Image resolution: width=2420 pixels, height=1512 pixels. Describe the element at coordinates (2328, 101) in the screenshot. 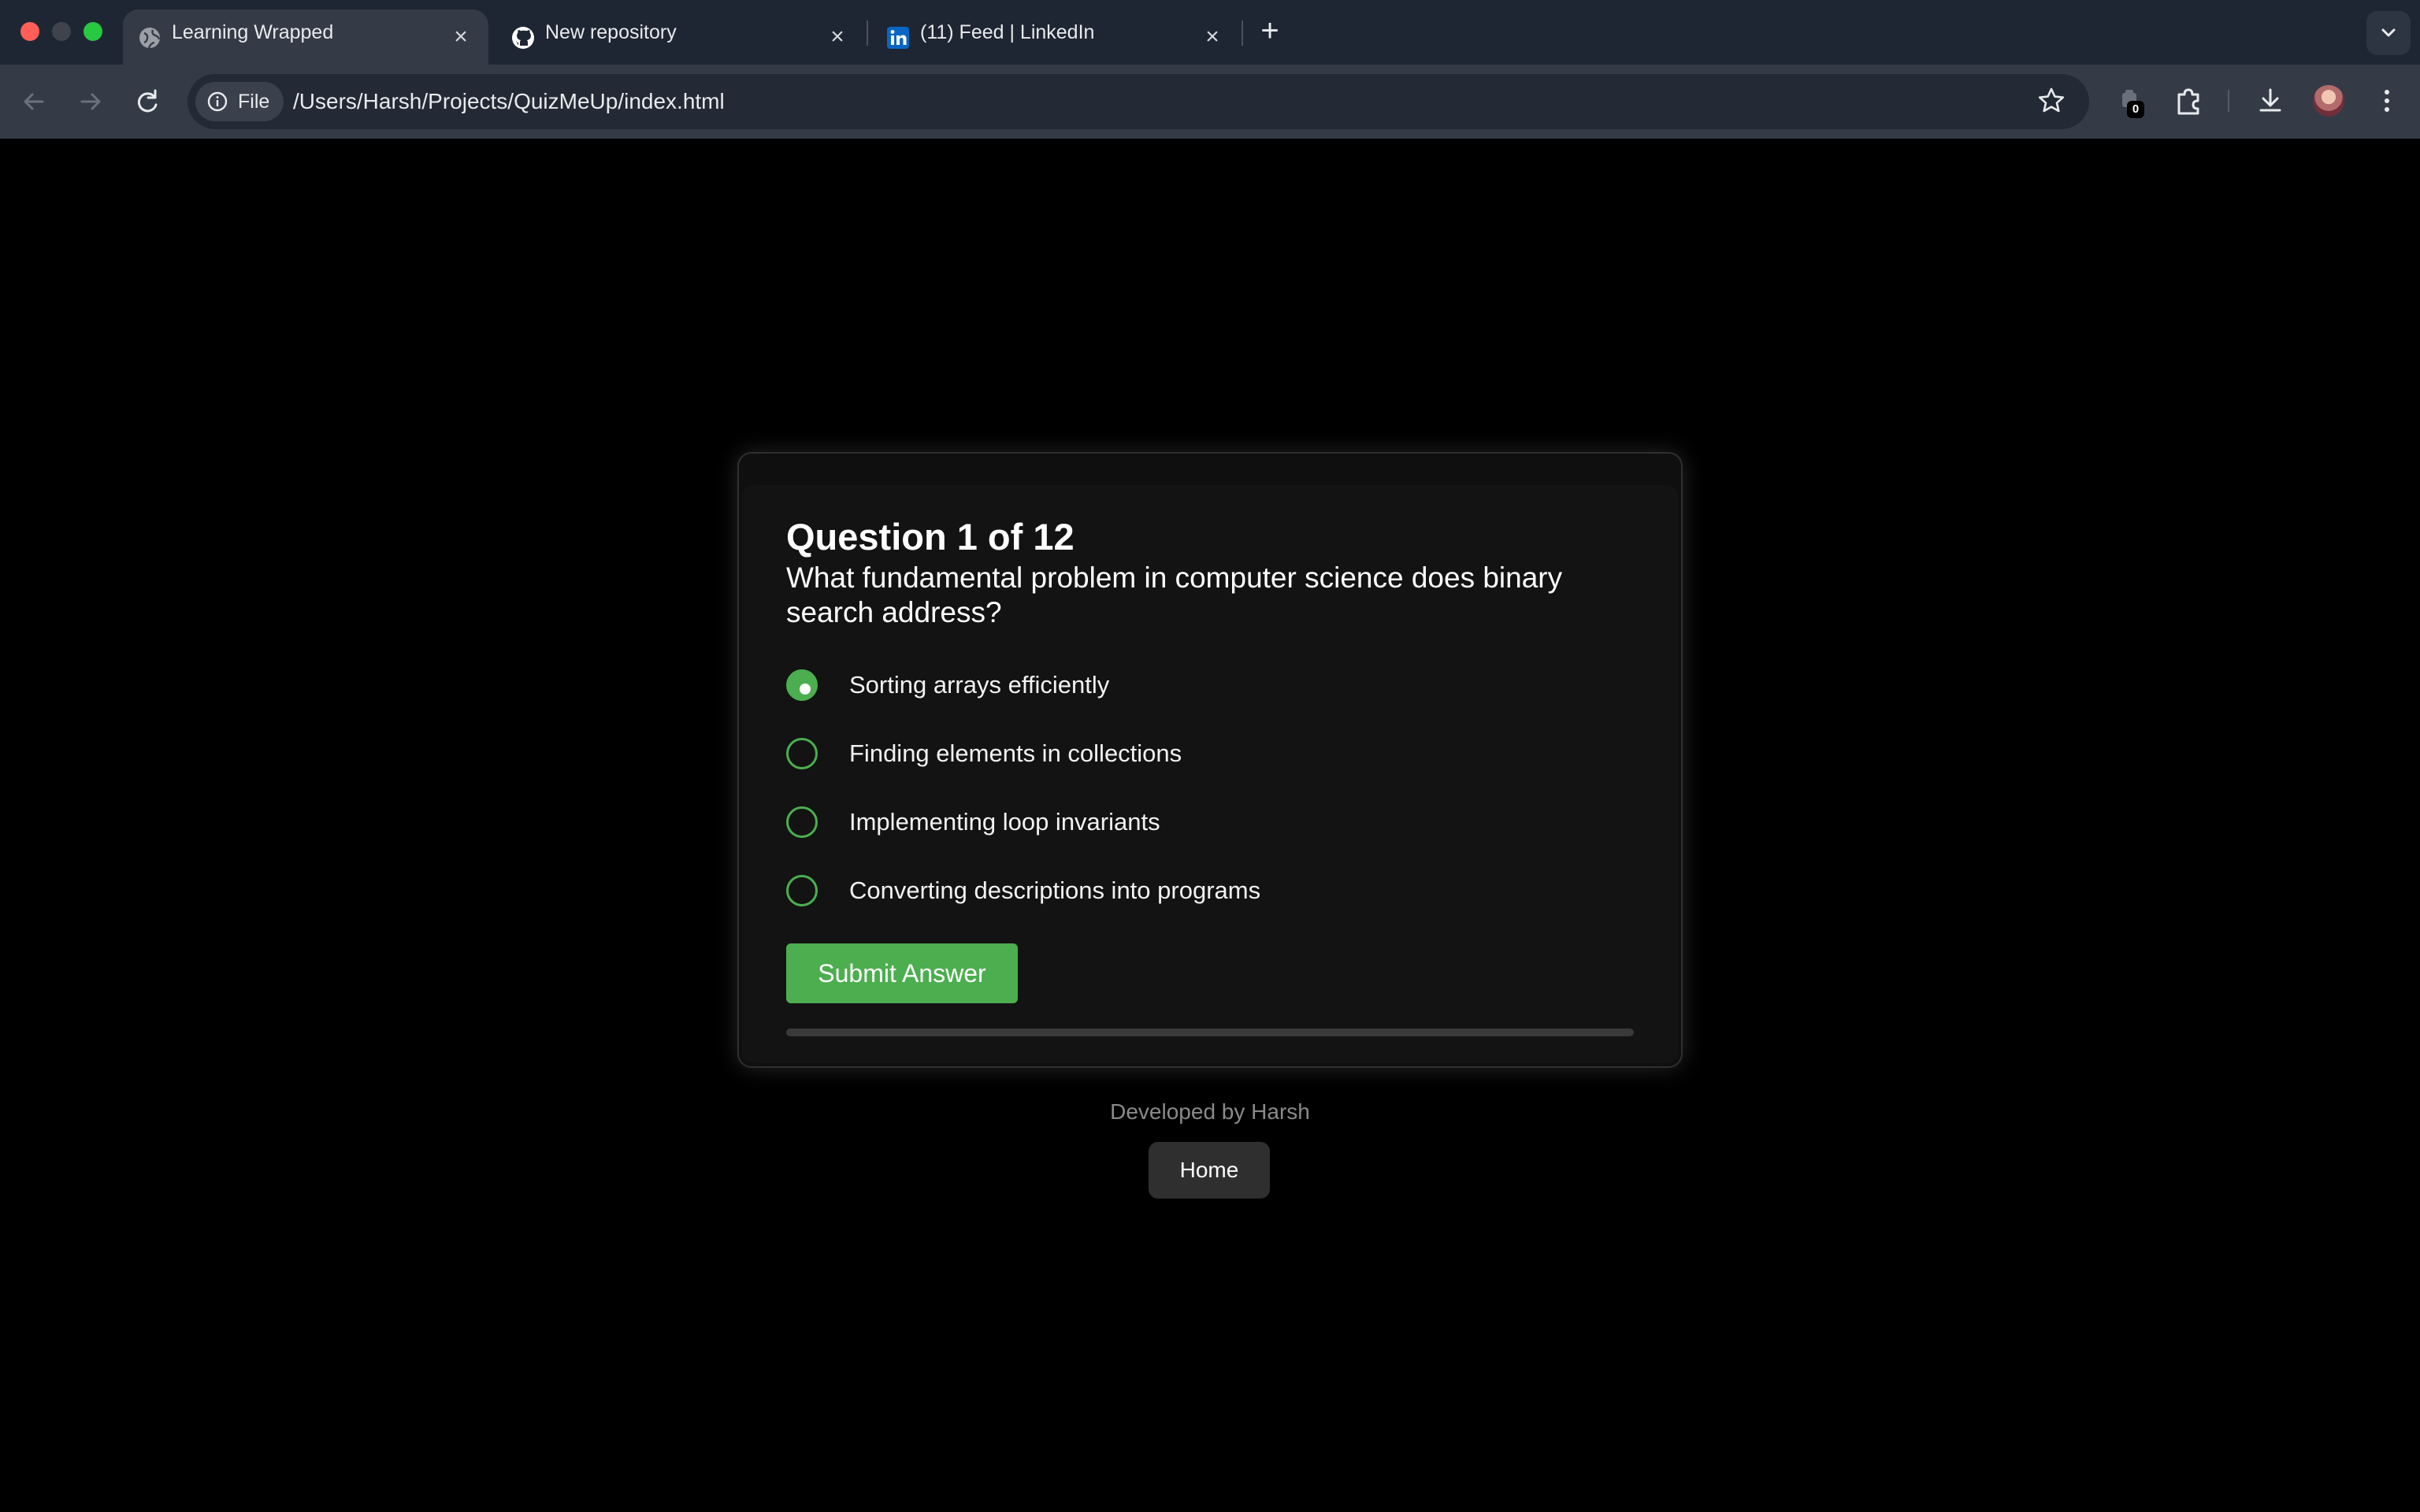

I see `profile-avatar` at that location.